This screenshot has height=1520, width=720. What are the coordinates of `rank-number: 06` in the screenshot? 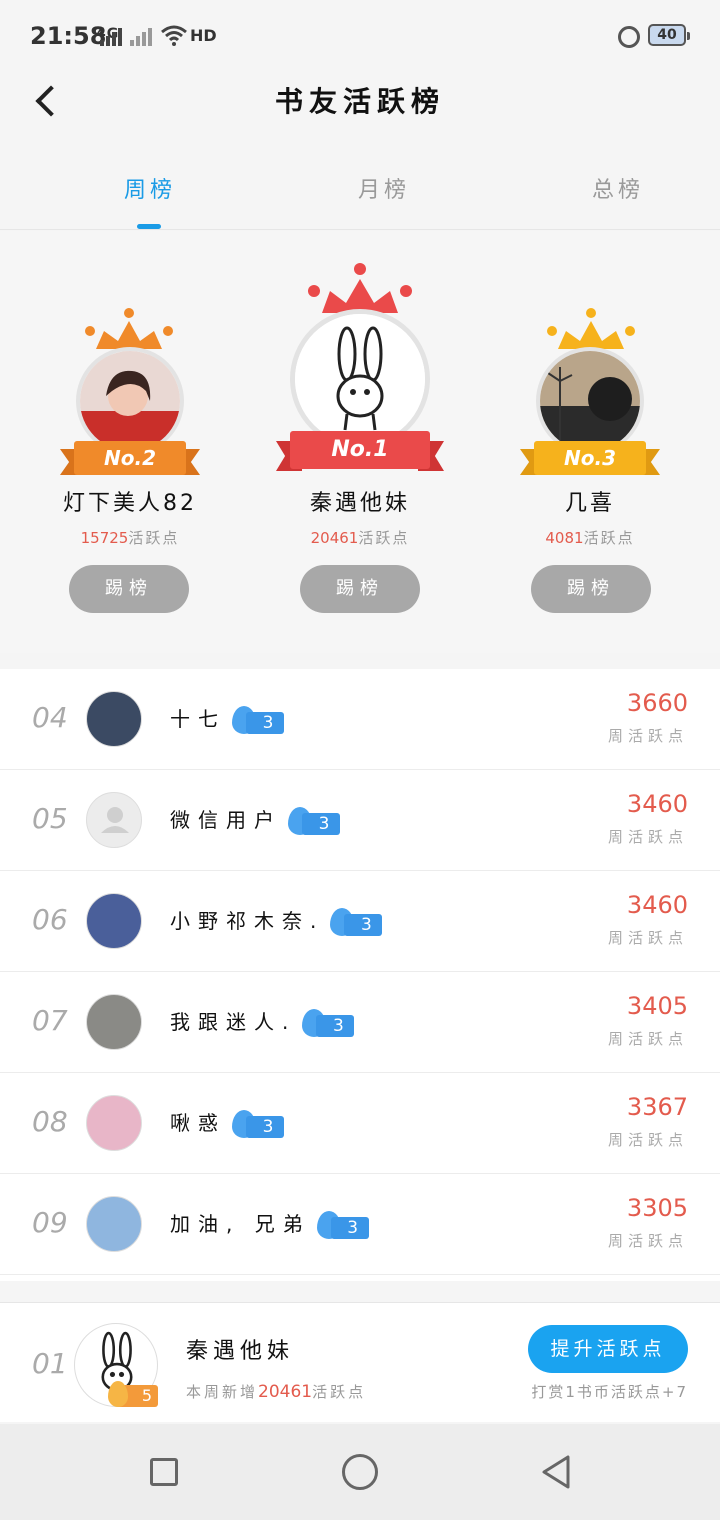 It's located at (50, 919).